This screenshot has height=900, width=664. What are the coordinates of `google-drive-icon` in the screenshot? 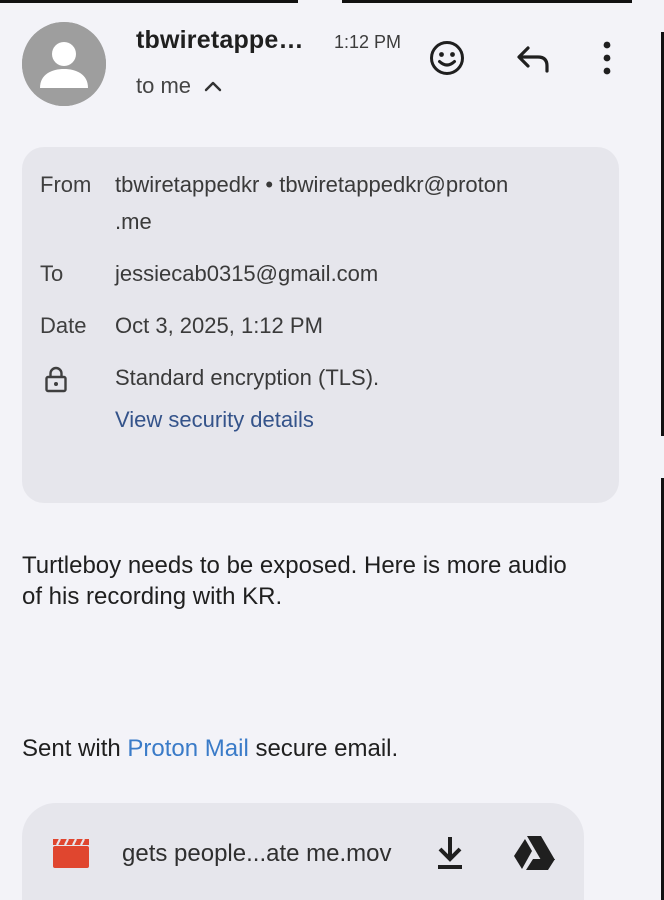 It's located at (534, 853).